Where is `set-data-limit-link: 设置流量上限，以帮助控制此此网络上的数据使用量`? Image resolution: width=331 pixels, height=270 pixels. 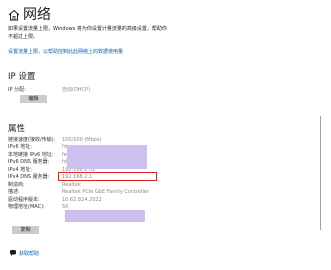
set-data-limit-link: 设置流量上限，以帮助控制此此网络上的数据使用量 is located at coordinates (65, 51).